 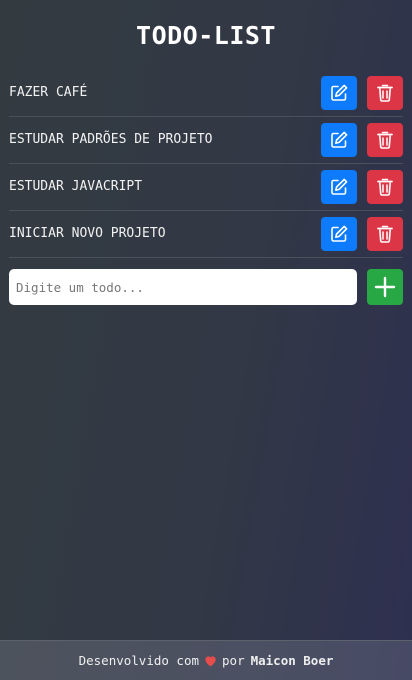 I want to click on footer-middle: por, so click(x=233, y=660).